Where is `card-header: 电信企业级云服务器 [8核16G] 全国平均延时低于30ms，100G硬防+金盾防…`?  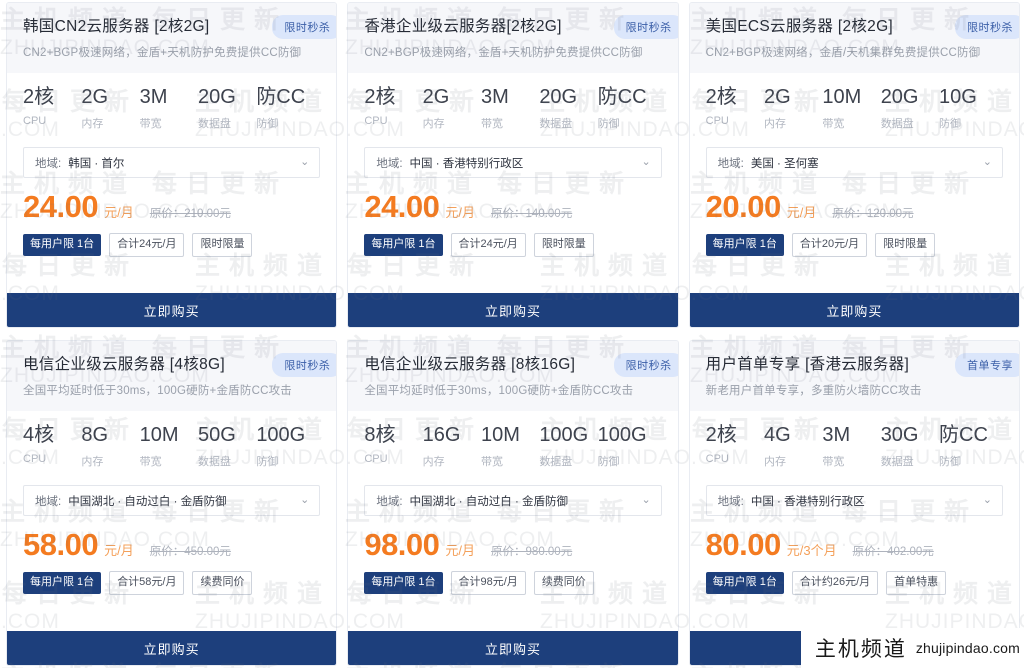
card-header: 电信企业级云服务器 [8核16G] 全国平均延时低于30ms，100G硬防+金盾防… is located at coordinates (513, 376).